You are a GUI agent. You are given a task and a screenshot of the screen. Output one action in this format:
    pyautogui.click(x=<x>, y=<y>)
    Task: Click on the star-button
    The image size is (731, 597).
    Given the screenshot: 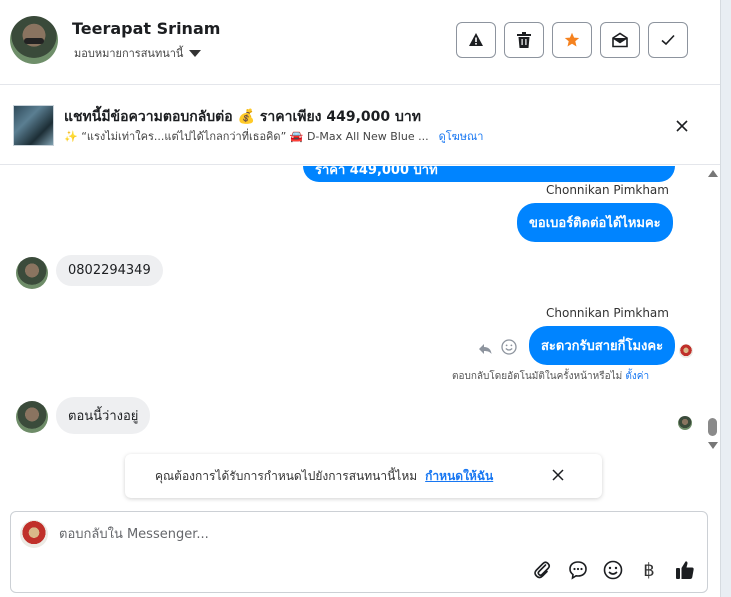 What is the action you would take?
    pyautogui.click(x=572, y=40)
    